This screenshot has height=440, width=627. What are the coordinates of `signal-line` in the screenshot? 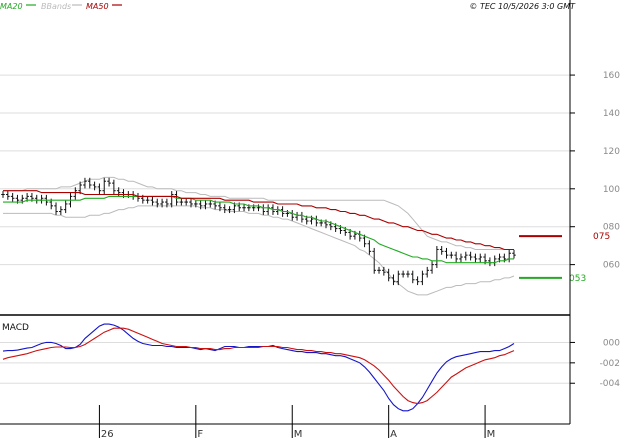 It's located at (258, 366).